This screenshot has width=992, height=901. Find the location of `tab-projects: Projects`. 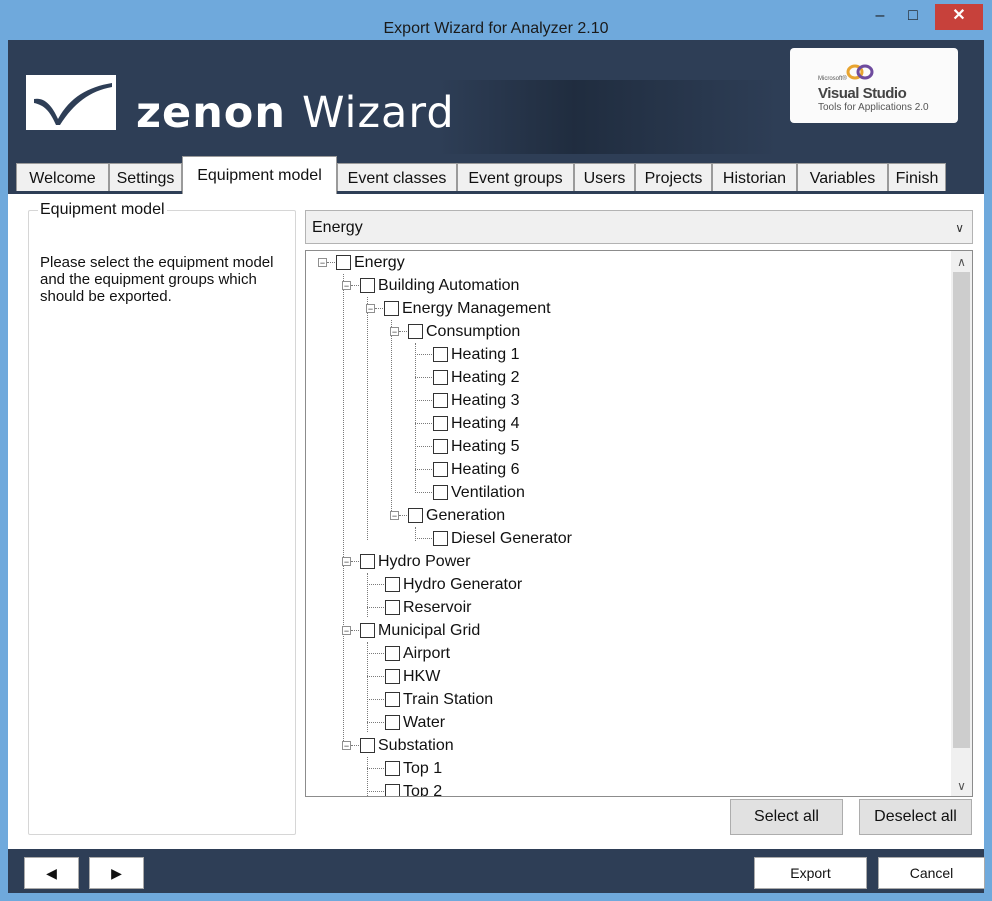

tab-projects: Projects is located at coordinates (673, 177).